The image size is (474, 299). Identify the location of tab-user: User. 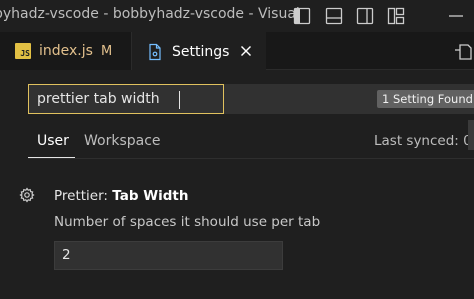
(53, 141).